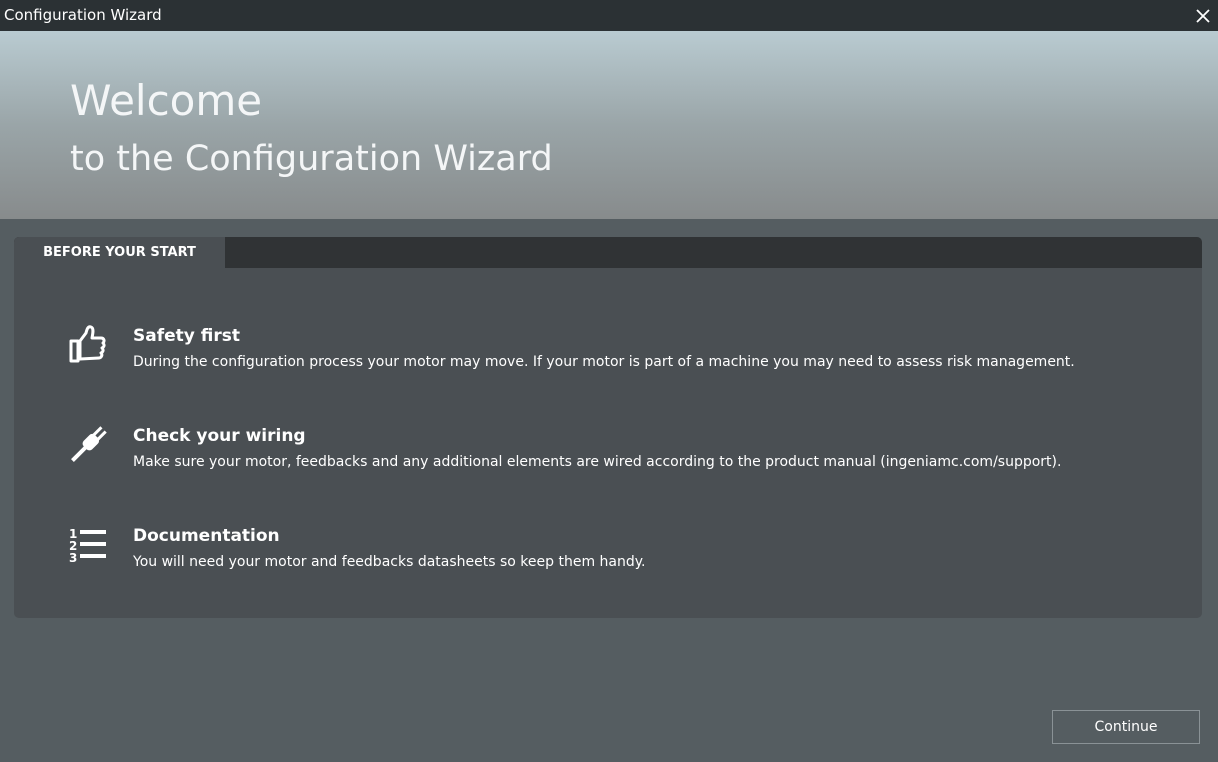 This screenshot has height=762, width=1218. What do you see at coordinates (83, 15) in the screenshot?
I see `window-title: Configuration Wizard` at bounding box center [83, 15].